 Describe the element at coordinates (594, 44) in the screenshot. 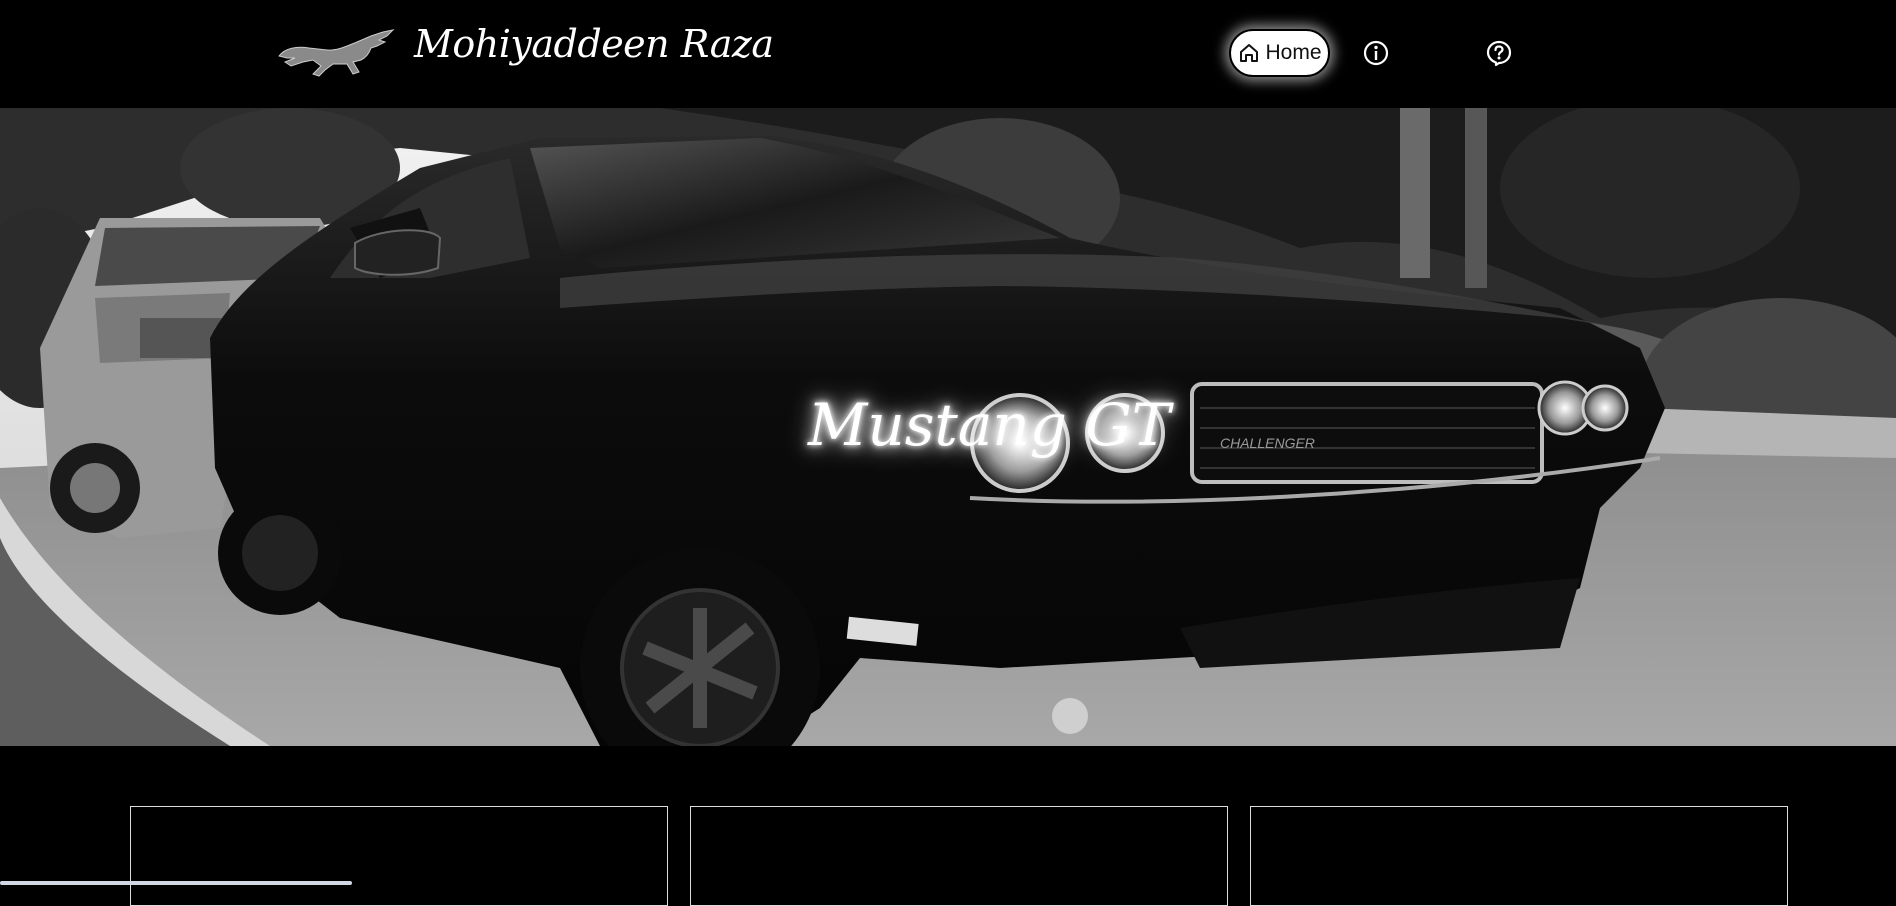

I see `brand-name: Mohiyaddeen Raza` at that location.